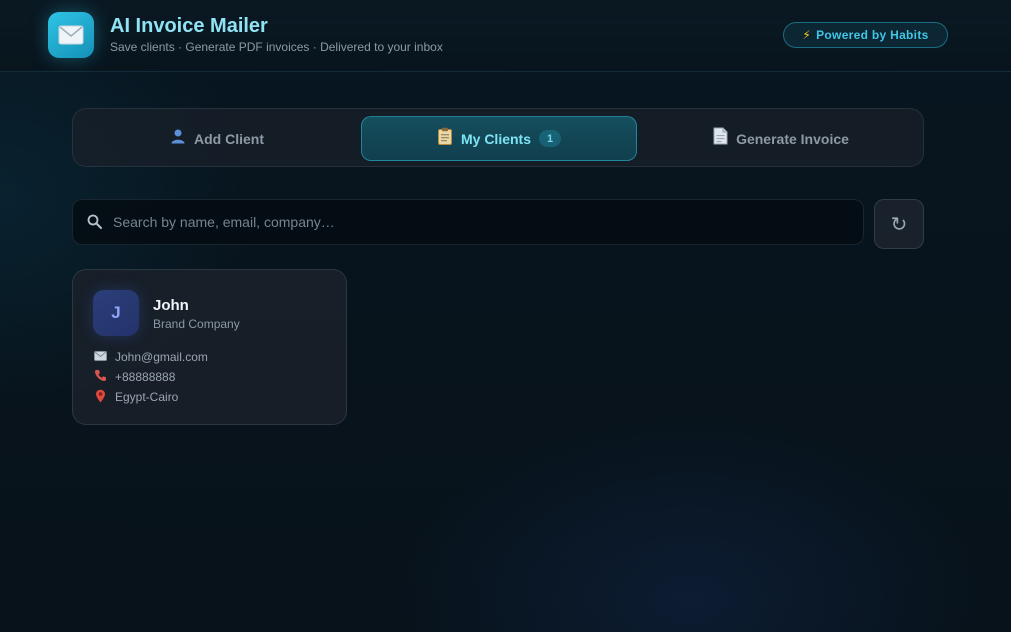 This screenshot has height=632, width=1011. I want to click on tab-add-client: Add Client, so click(217, 138).